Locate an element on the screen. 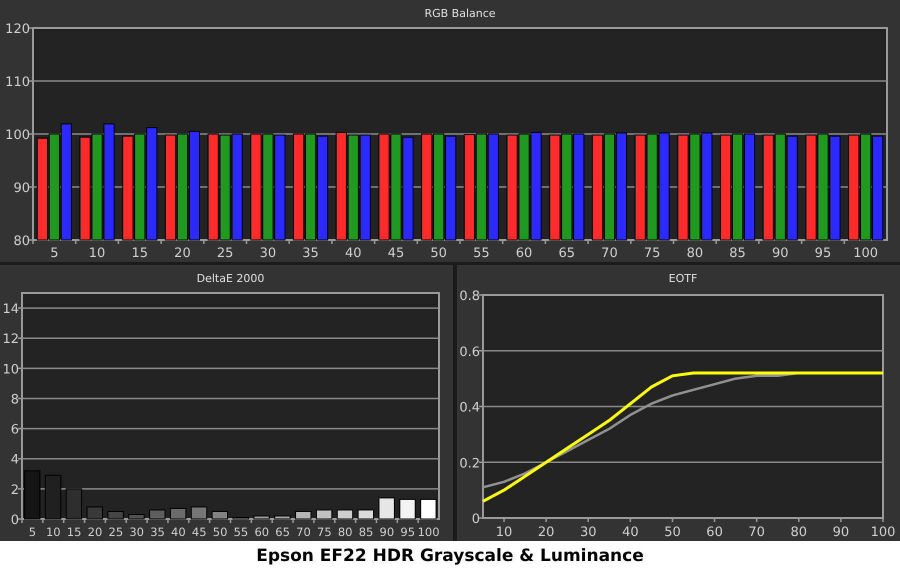 This screenshot has height=571, width=900. axis-tick-label: 4 is located at coordinates (14, 460).